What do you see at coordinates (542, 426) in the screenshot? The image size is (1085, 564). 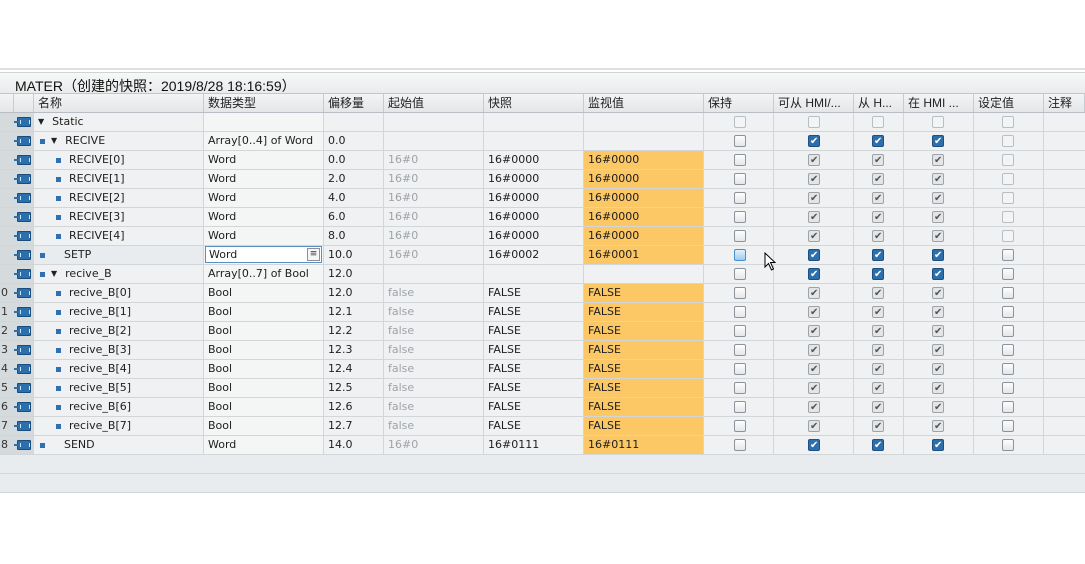 I see `table-row: 7 recive_B[7] Bool 12.7 false FALSE FALSE` at bounding box center [542, 426].